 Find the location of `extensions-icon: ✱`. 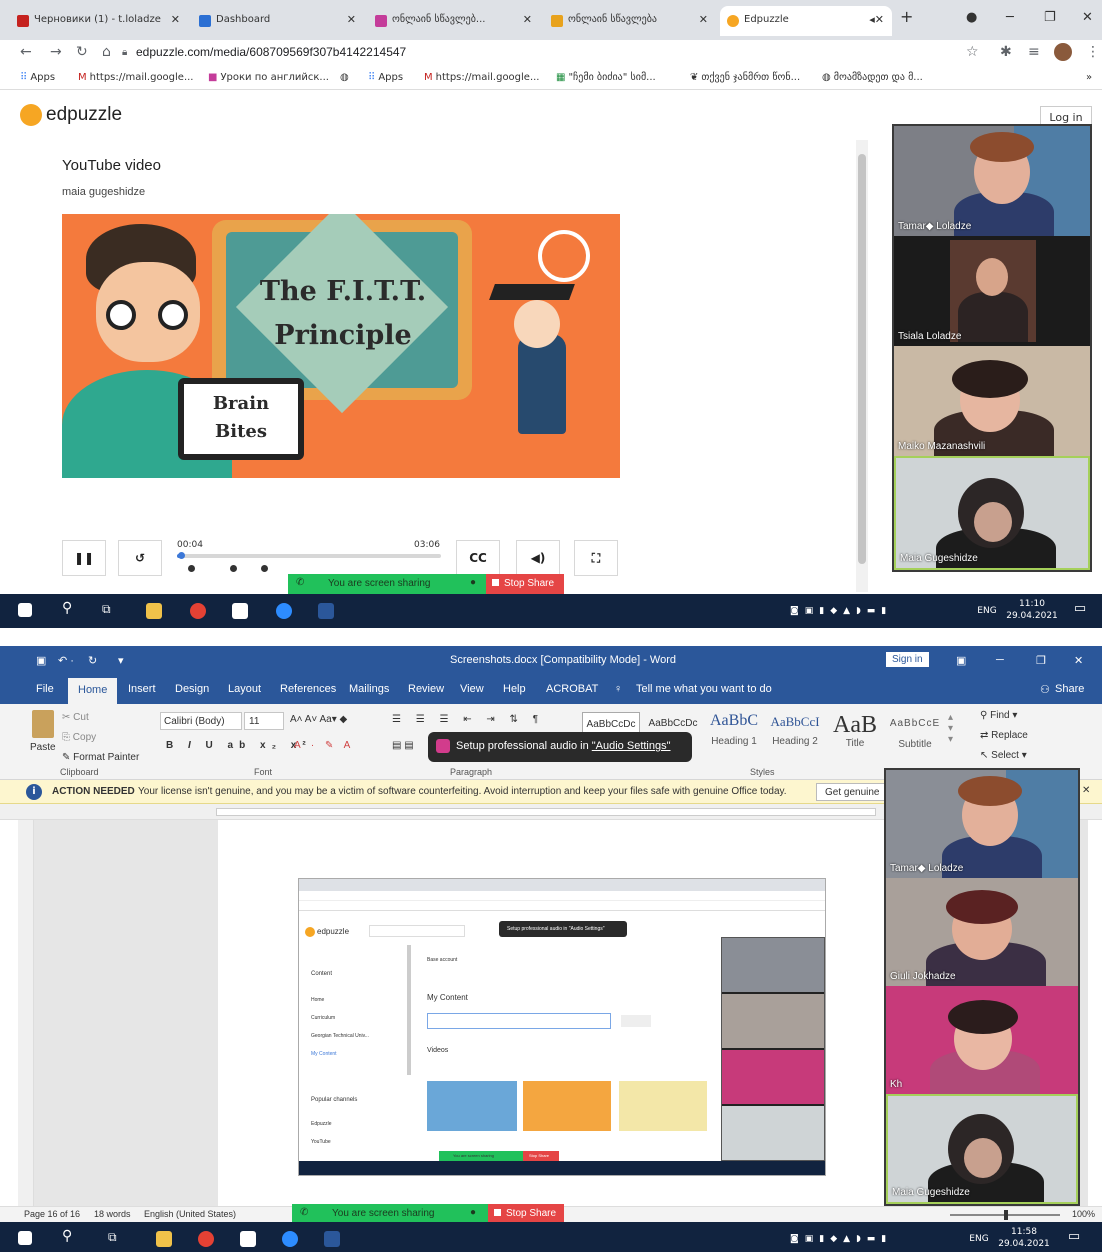

extensions-icon: ✱ is located at coordinates (1006, 52).